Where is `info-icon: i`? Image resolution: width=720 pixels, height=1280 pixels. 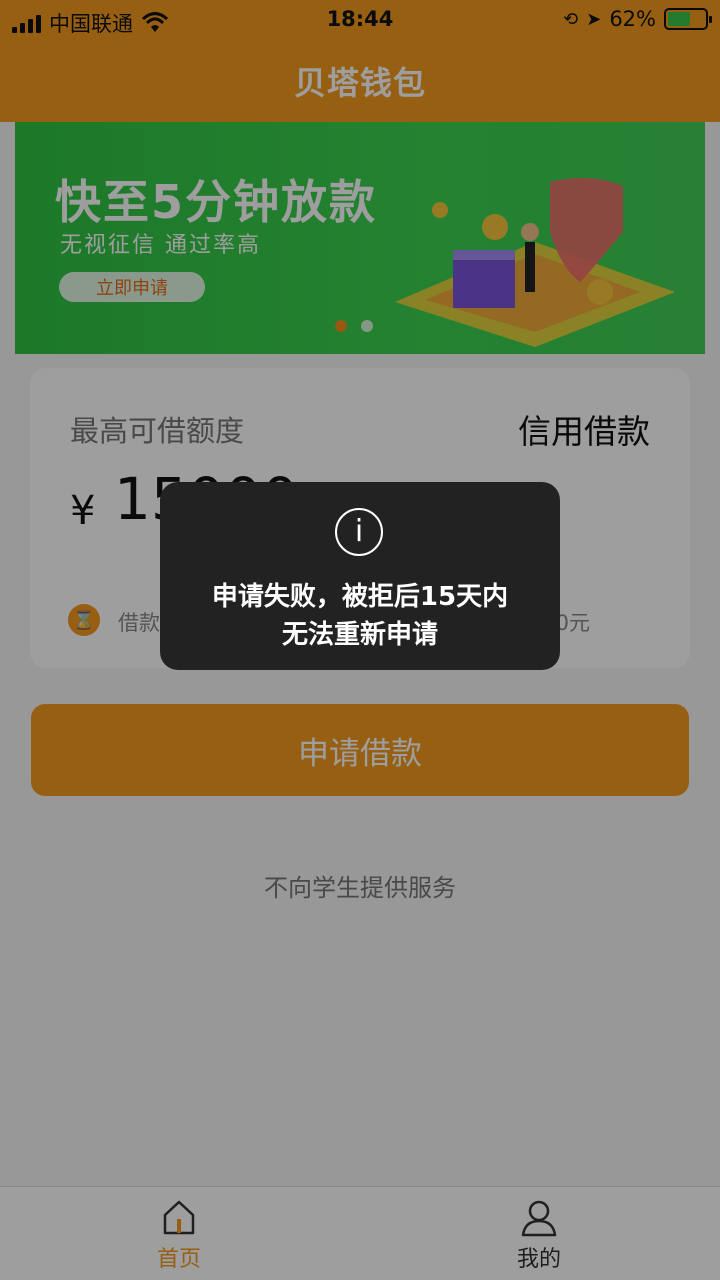
info-icon: i is located at coordinates (359, 532).